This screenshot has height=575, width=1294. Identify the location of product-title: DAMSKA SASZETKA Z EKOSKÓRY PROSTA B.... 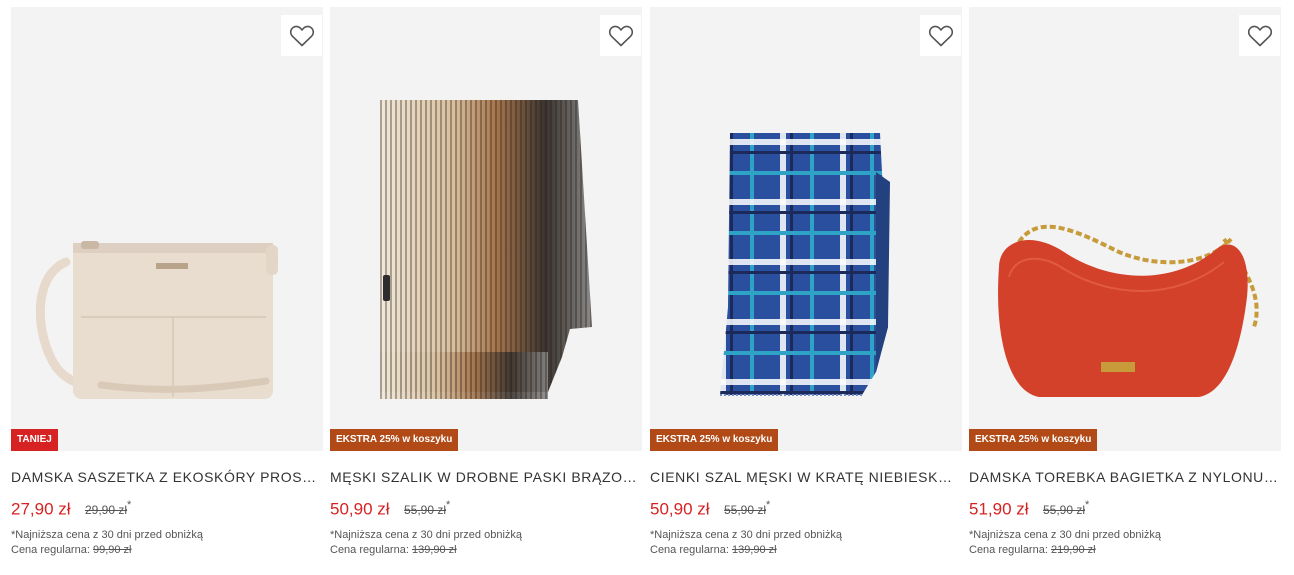
(167, 477).